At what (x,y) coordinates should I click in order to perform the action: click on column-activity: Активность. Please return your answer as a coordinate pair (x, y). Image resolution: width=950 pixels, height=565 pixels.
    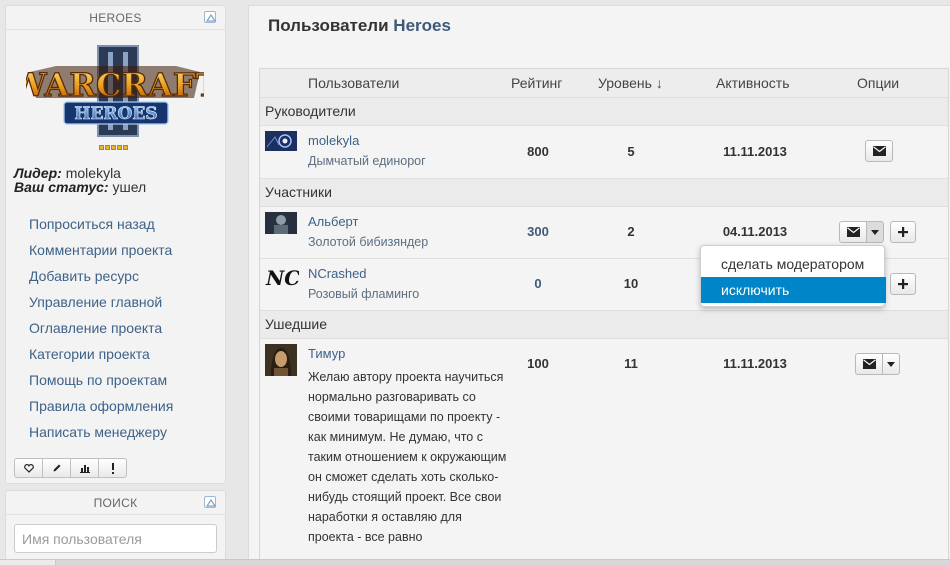
    Looking at the image, I should click on (753, 83).